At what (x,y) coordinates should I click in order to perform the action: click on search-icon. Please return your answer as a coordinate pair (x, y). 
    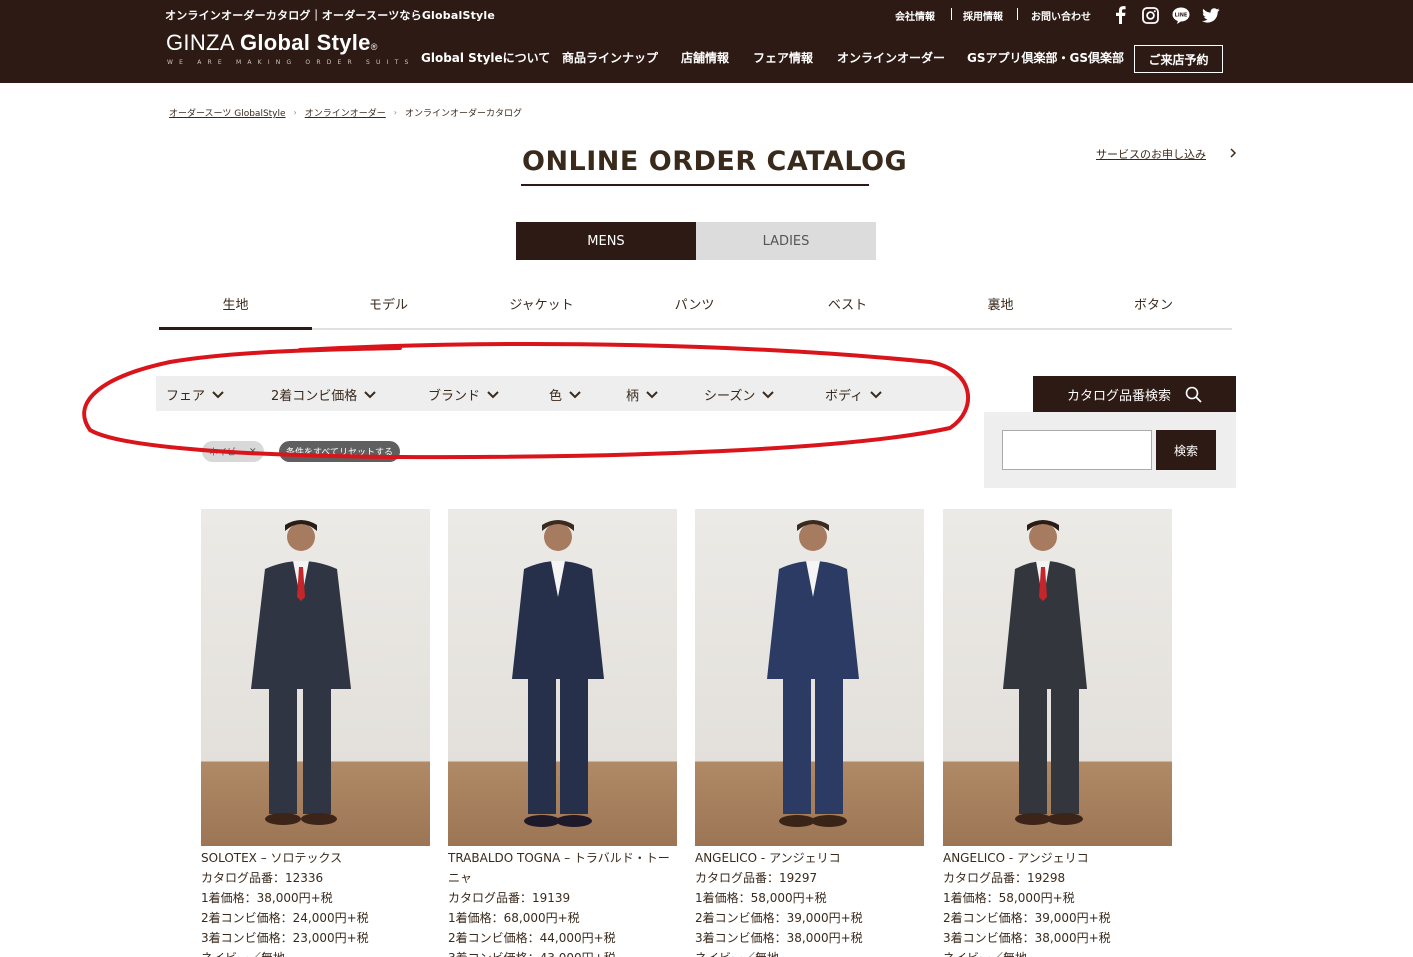
    Looking at the image, I should click on (1193, 394).